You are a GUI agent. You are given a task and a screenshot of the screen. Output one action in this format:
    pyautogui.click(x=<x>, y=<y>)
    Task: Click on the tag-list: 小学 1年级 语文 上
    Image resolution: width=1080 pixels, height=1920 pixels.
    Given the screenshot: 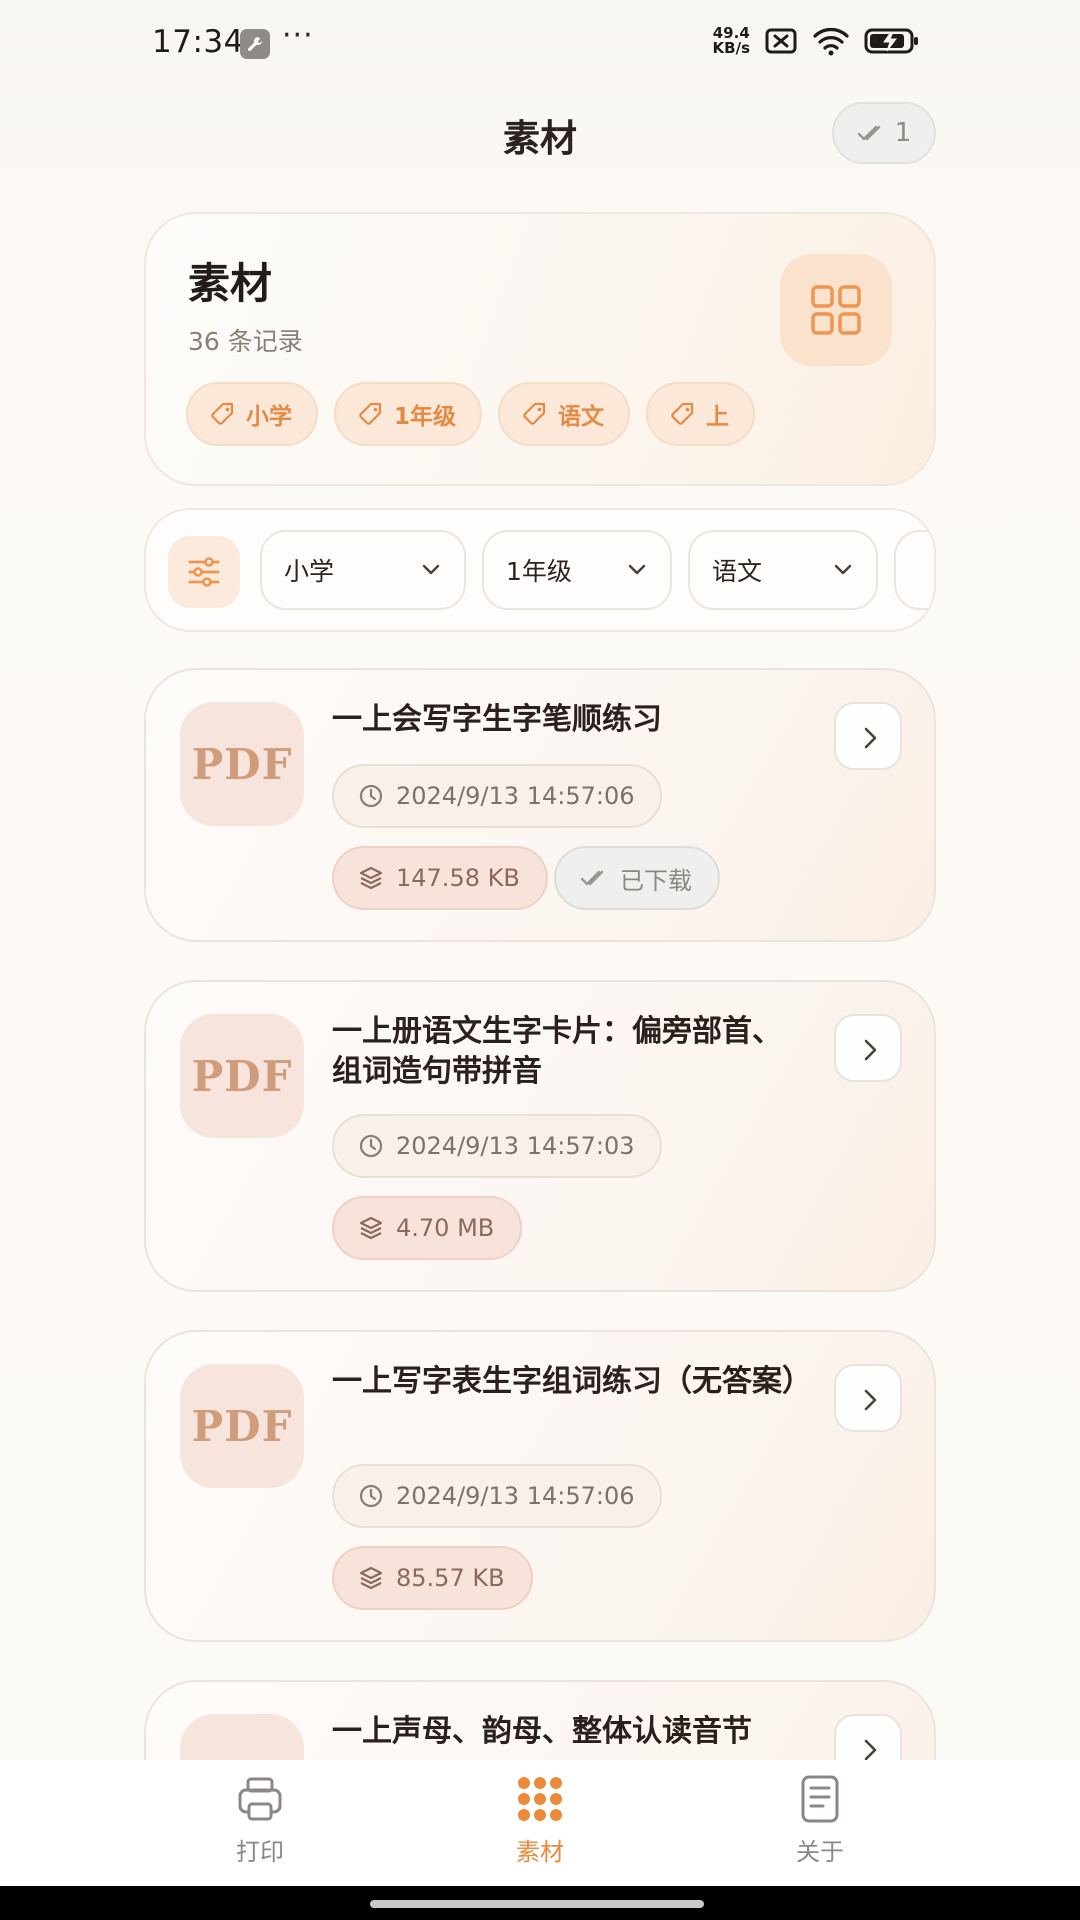 What is the action you would take?
    pyautogui.click(x=472, y=416)
    